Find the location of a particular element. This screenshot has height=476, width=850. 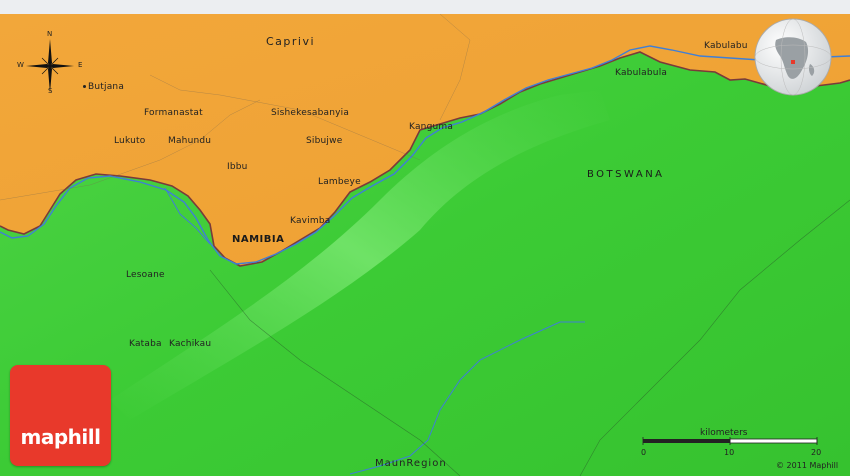

place-label: Butjana is located at coordinates (106, 87).